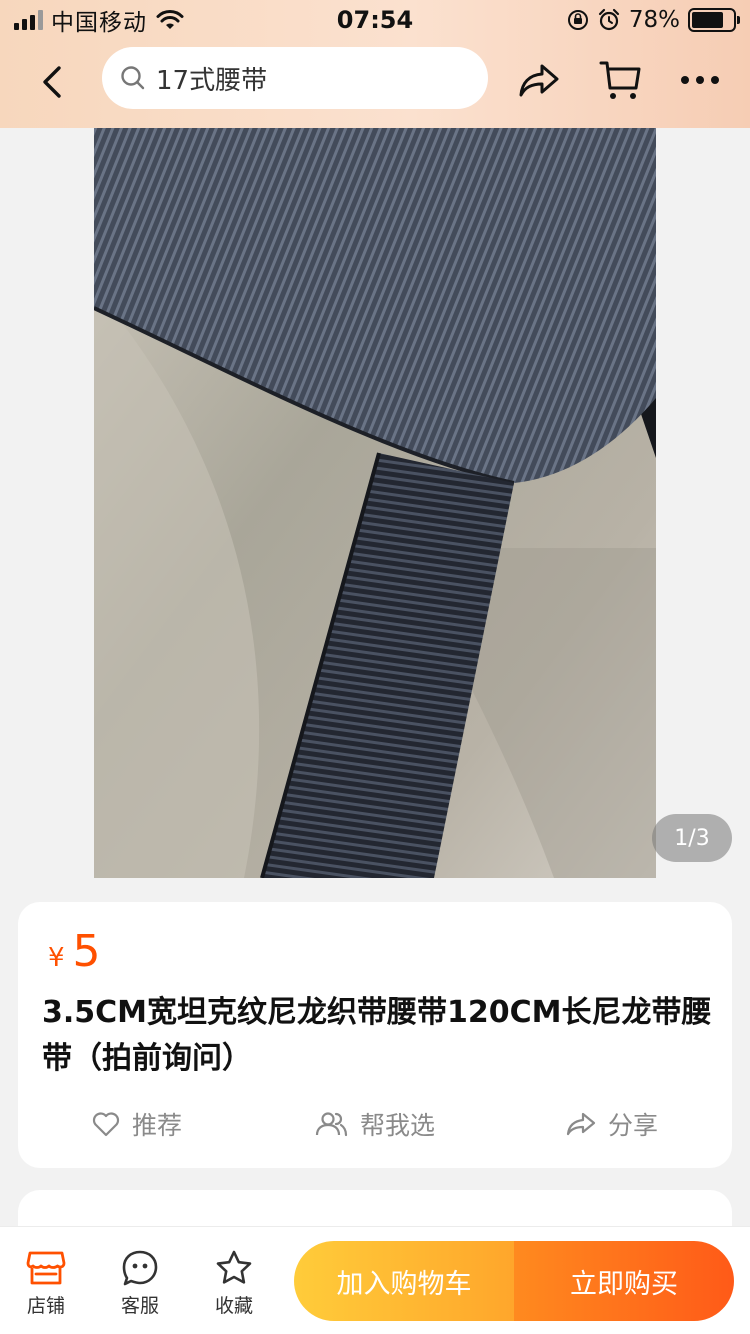 The width and height of the screenshot is (750, 1334). What do you see at coordinates (692, 838) in the screenshot?
I see `image-page-indicator: 1/3` at bounding box center [692, 838].